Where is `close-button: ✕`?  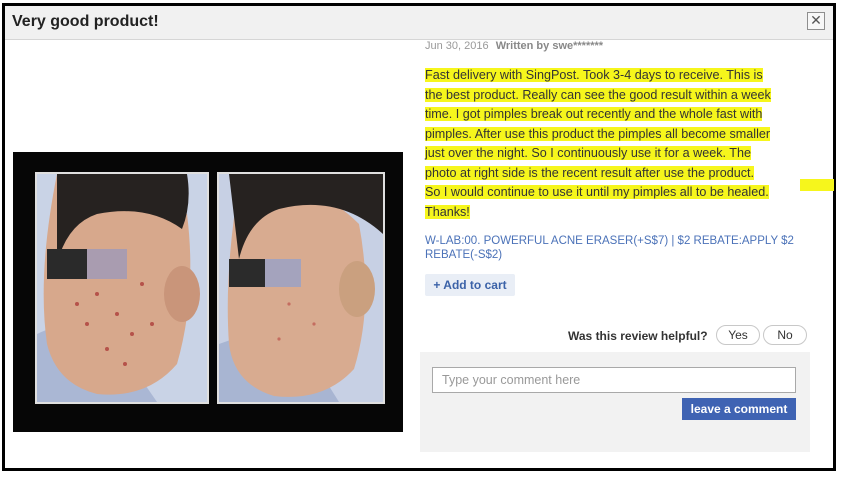 close-button: ✕ is located at coordinates (816, 21).